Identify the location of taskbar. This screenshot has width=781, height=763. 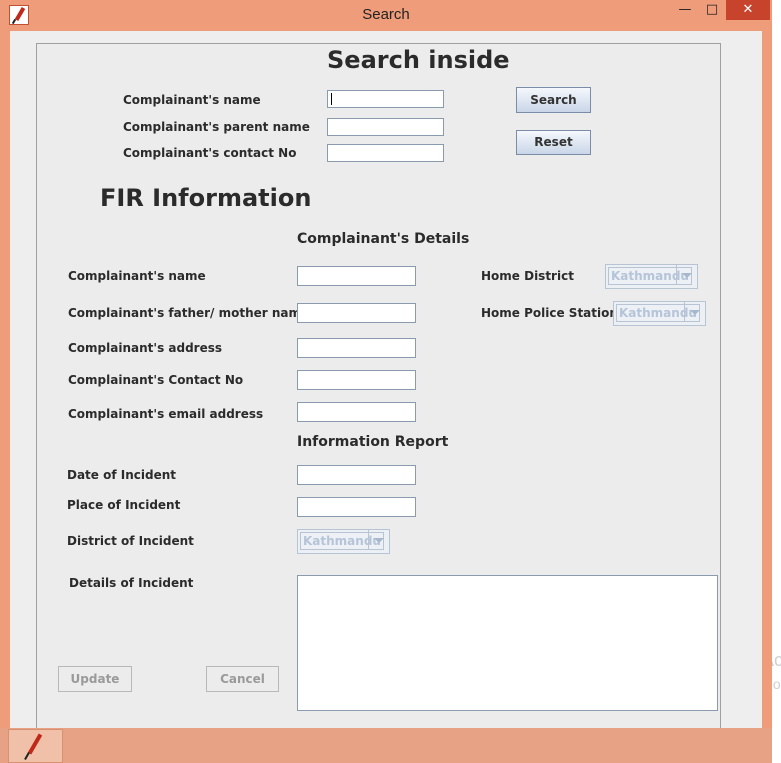
(386, 745).